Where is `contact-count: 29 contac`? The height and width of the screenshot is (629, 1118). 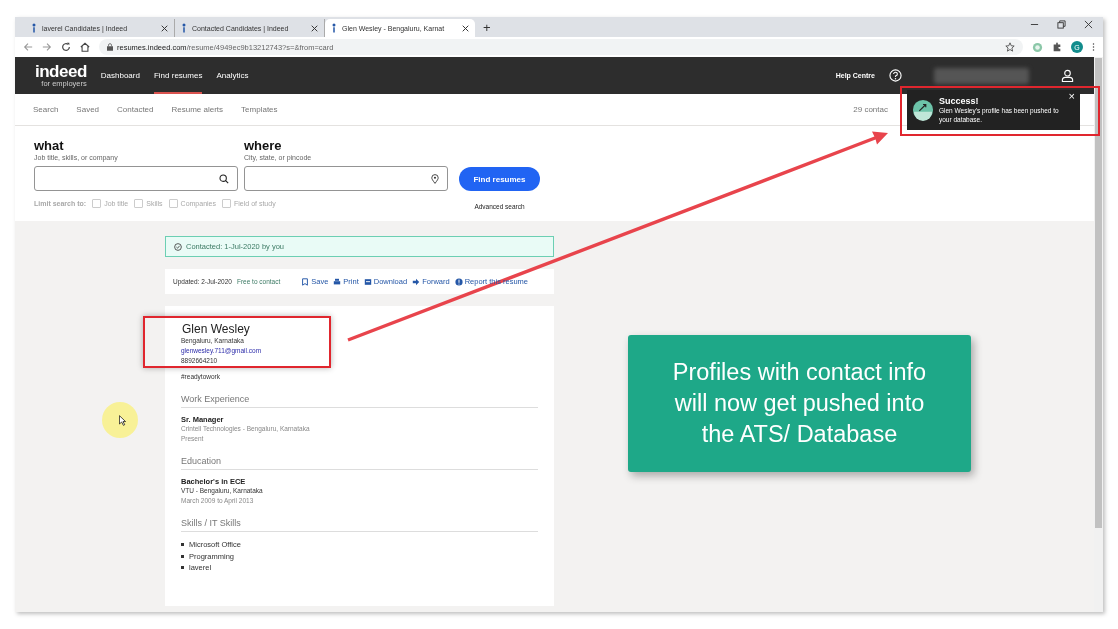
contact-count: 29 contac is located at coordinates (870, 109).